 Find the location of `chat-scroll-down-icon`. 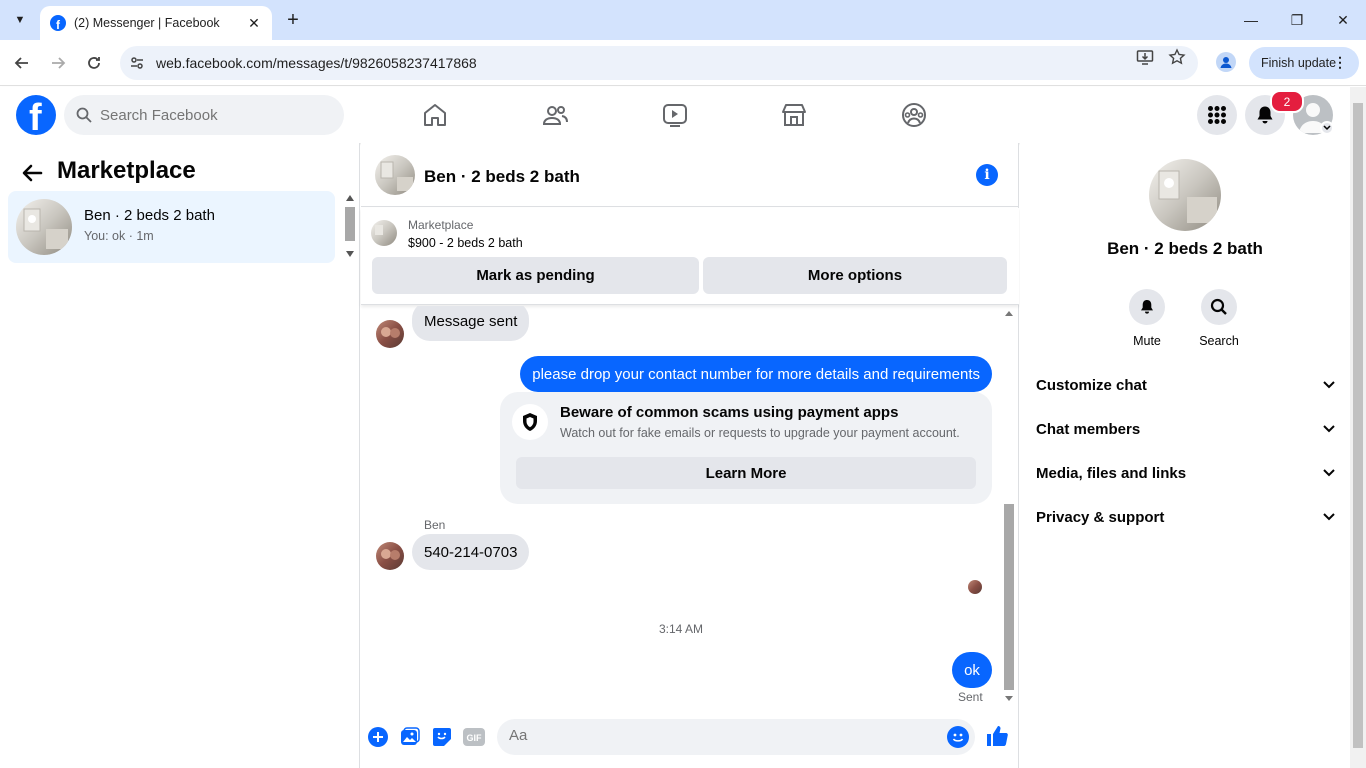

chat-scroll-down-icon is located at coordinates (1009, 698).